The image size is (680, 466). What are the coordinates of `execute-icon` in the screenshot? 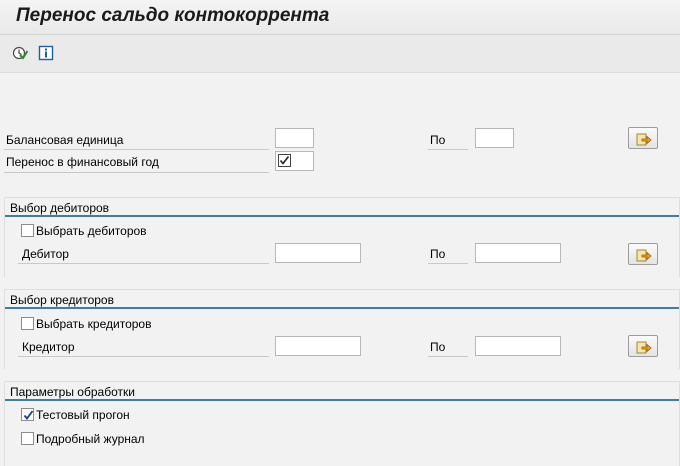 It's located at (20, 53).